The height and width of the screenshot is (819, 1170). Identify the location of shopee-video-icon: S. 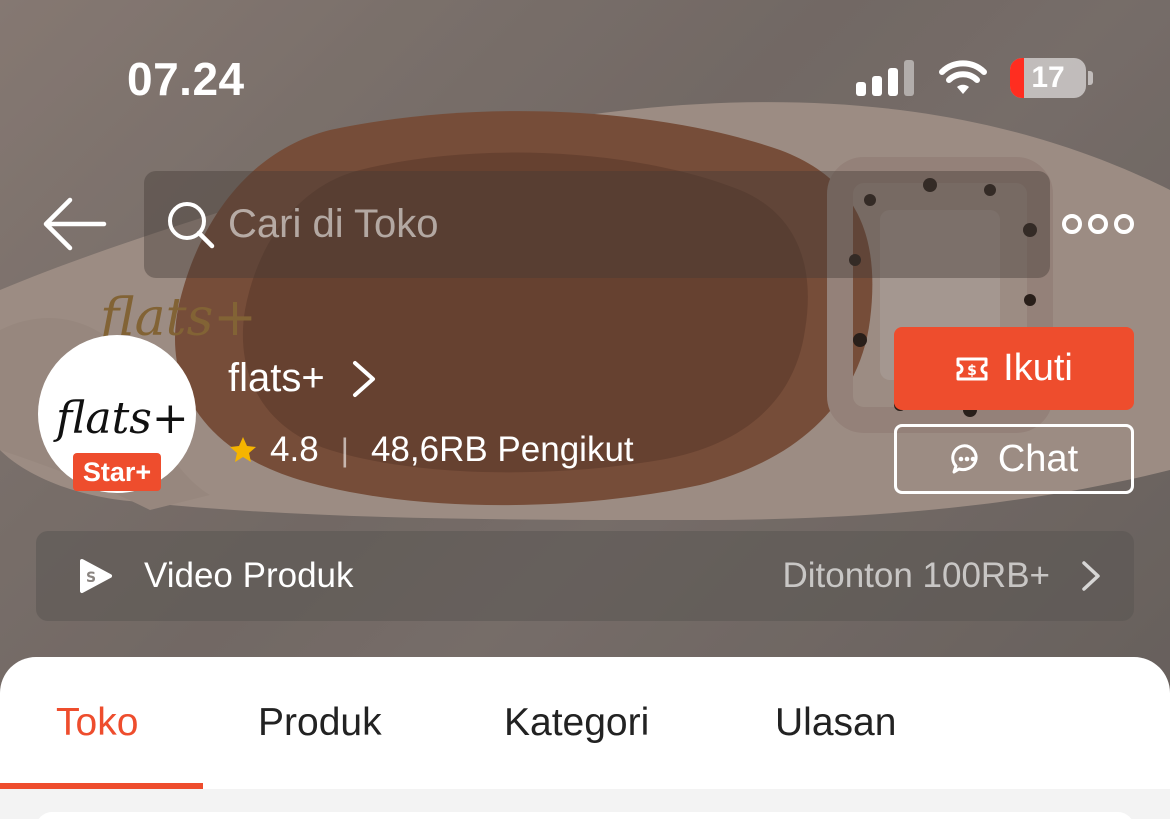
(96, 576).